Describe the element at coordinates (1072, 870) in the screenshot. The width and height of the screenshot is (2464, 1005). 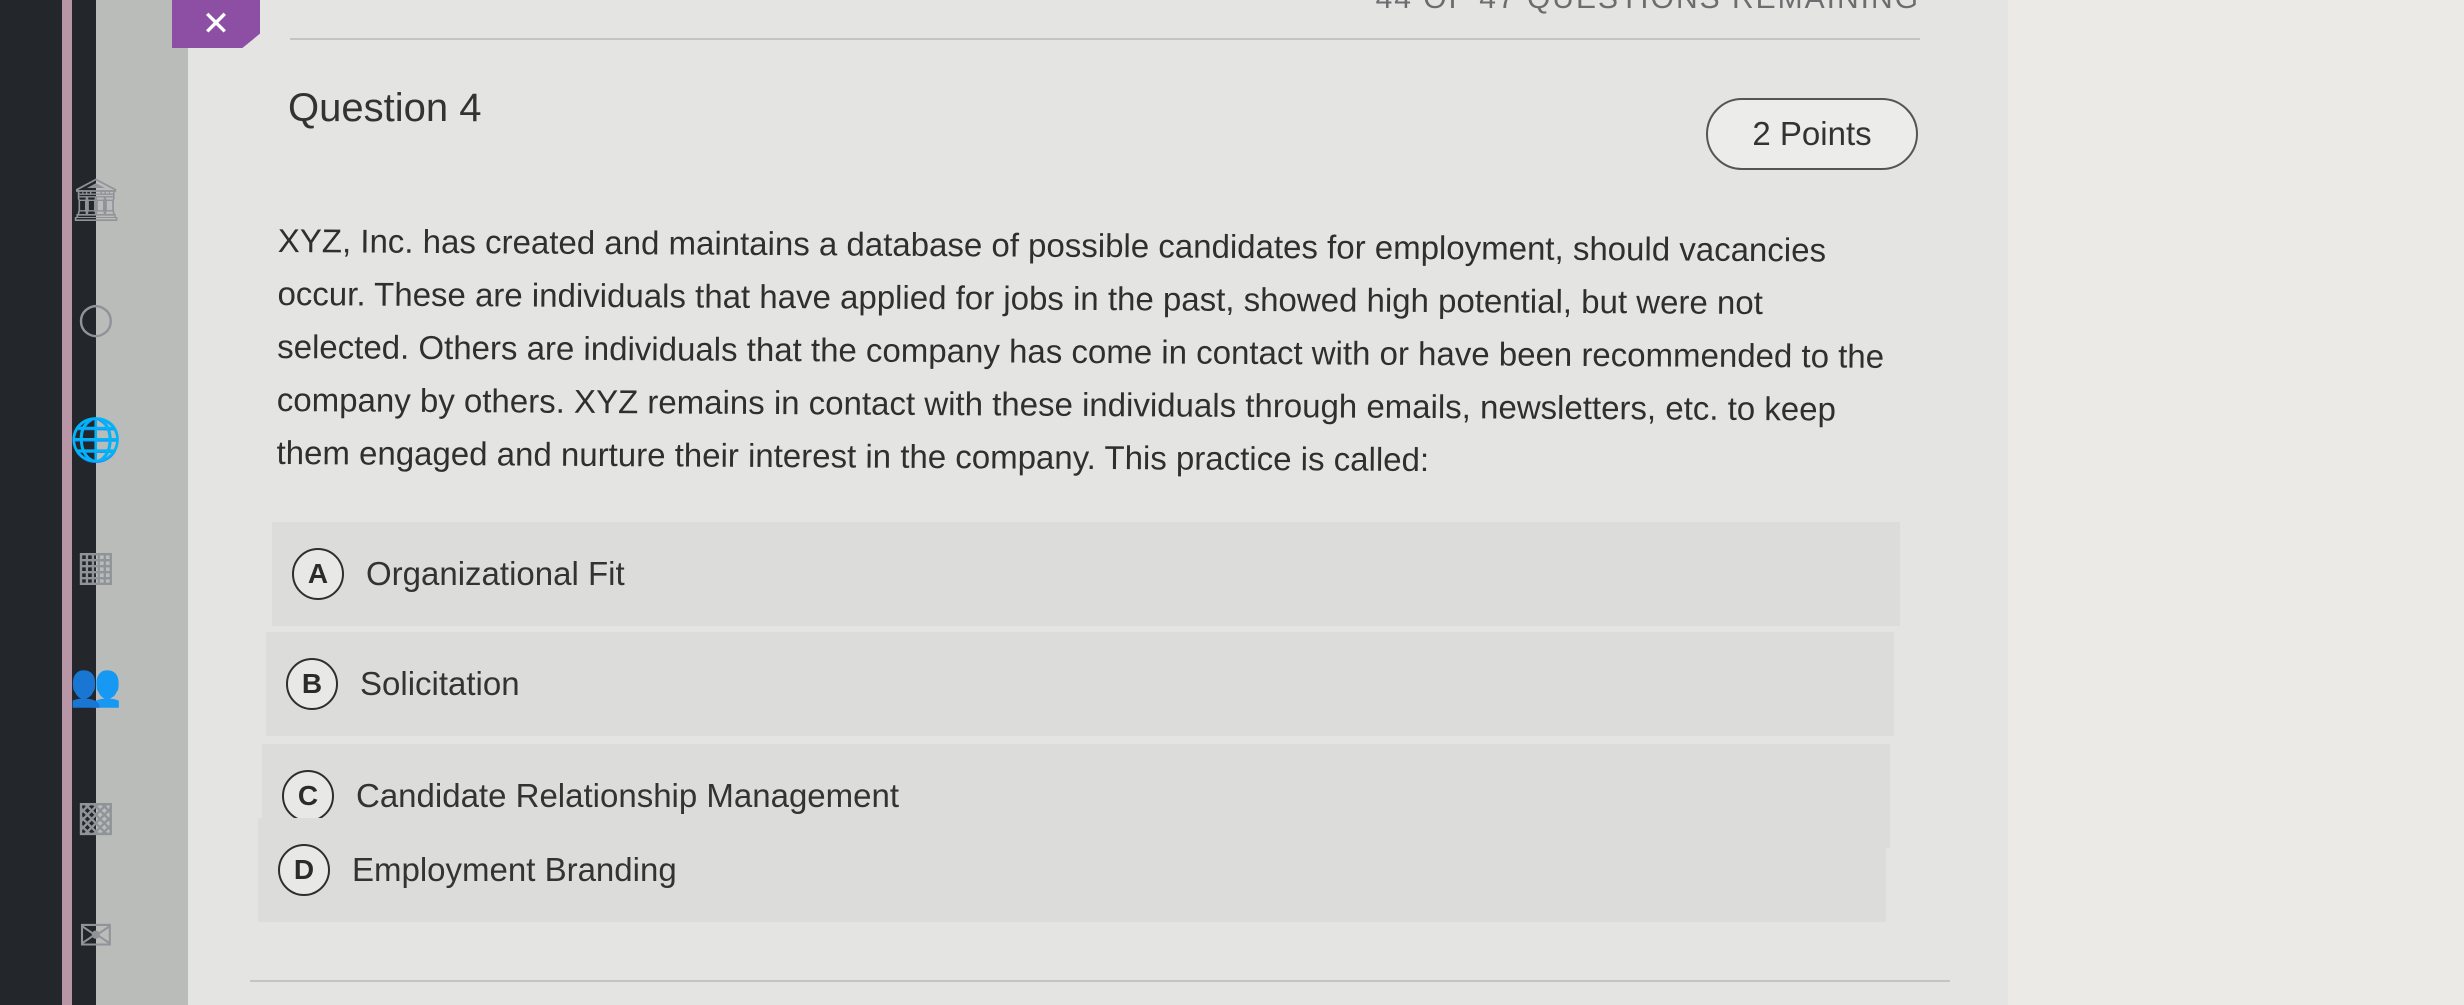
I see `option-d: D Employment Branding` at that location.